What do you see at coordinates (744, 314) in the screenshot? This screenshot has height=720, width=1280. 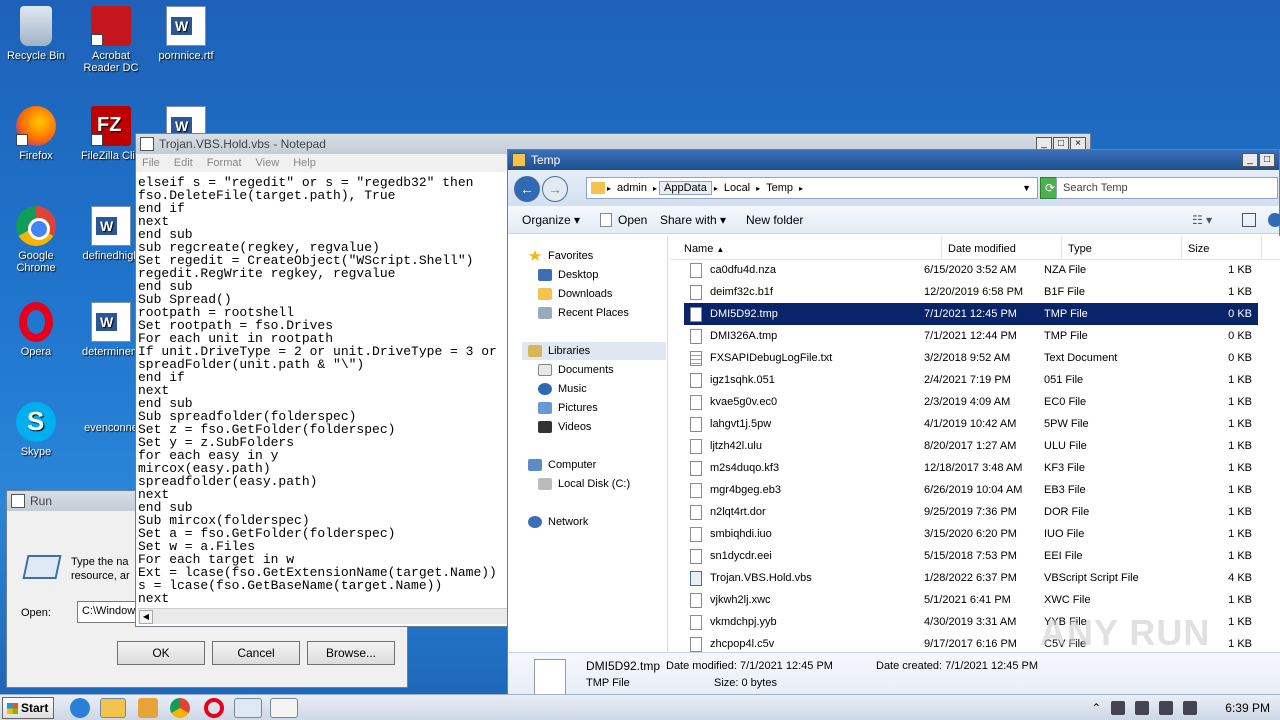 I see `file-name: DMI5D92.tmp` at bounding box center [744, 314].